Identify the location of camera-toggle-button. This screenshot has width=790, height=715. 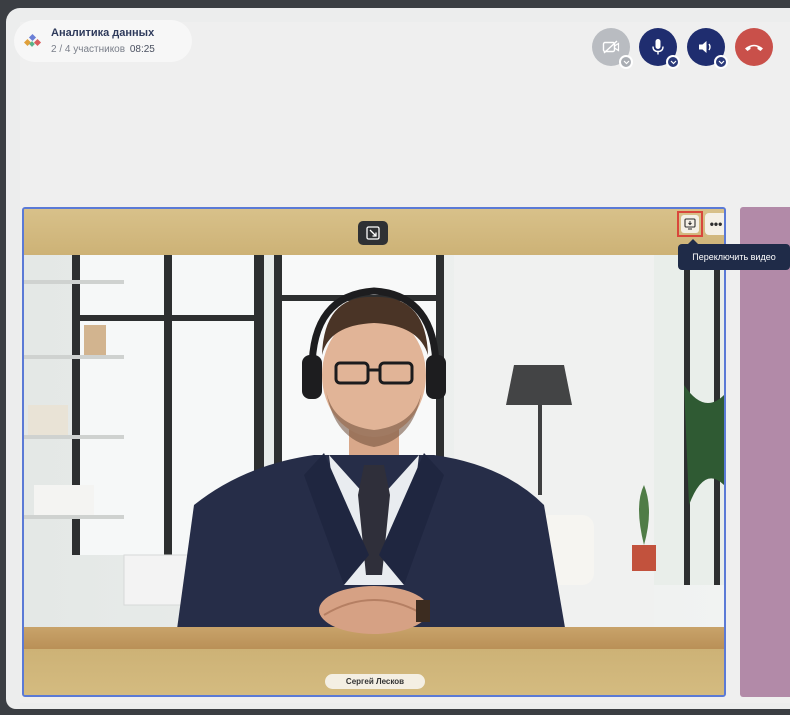
(612, 48).